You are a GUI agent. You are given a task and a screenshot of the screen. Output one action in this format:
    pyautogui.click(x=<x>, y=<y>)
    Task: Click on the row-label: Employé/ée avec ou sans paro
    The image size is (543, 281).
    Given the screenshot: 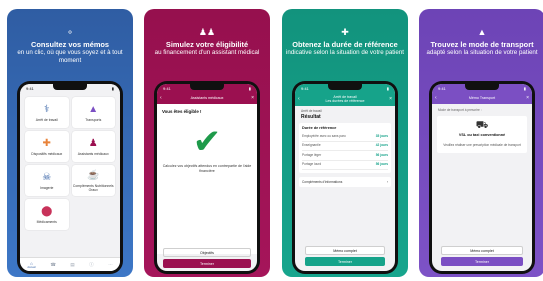 What is the action you would take?
    pyautogui.click(x=324, y=135)
    